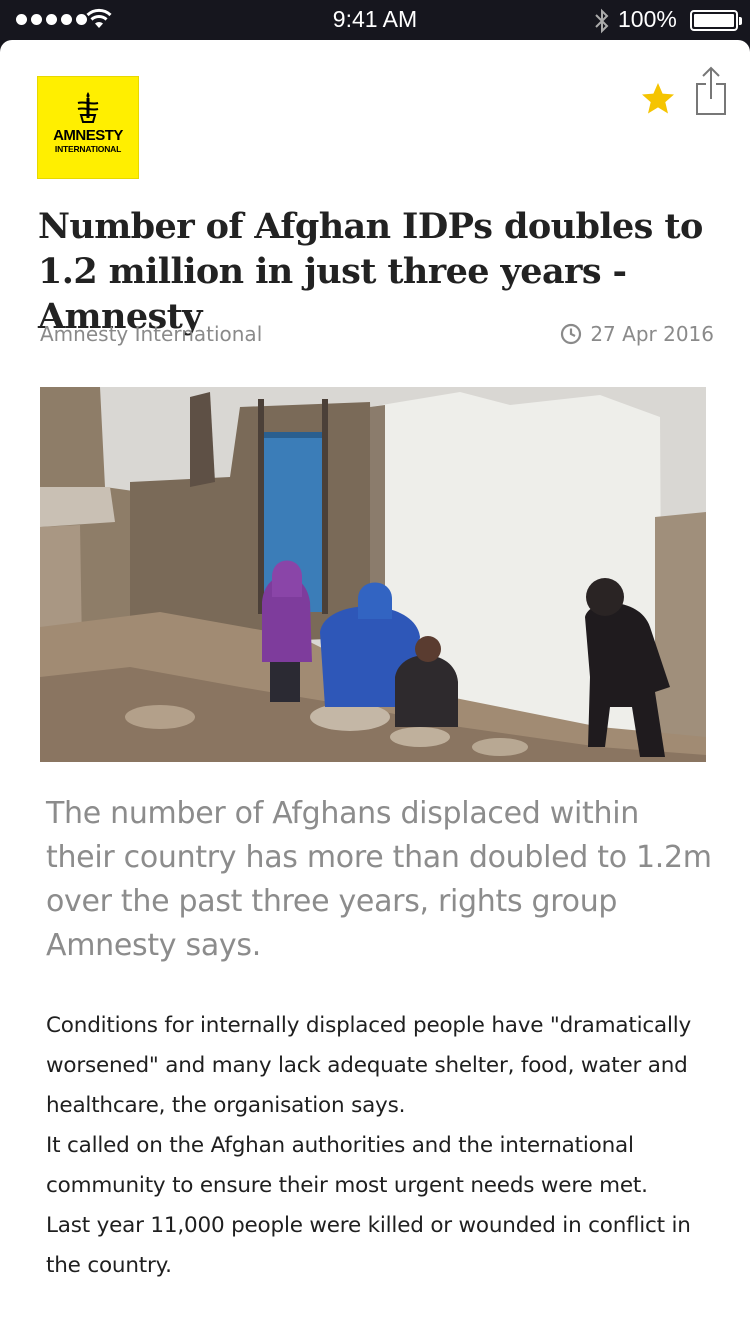  What do you see at coordinates (602, 21) in the screenshot?
I see `bluetooth-icon` at bounding box center [602, 21].